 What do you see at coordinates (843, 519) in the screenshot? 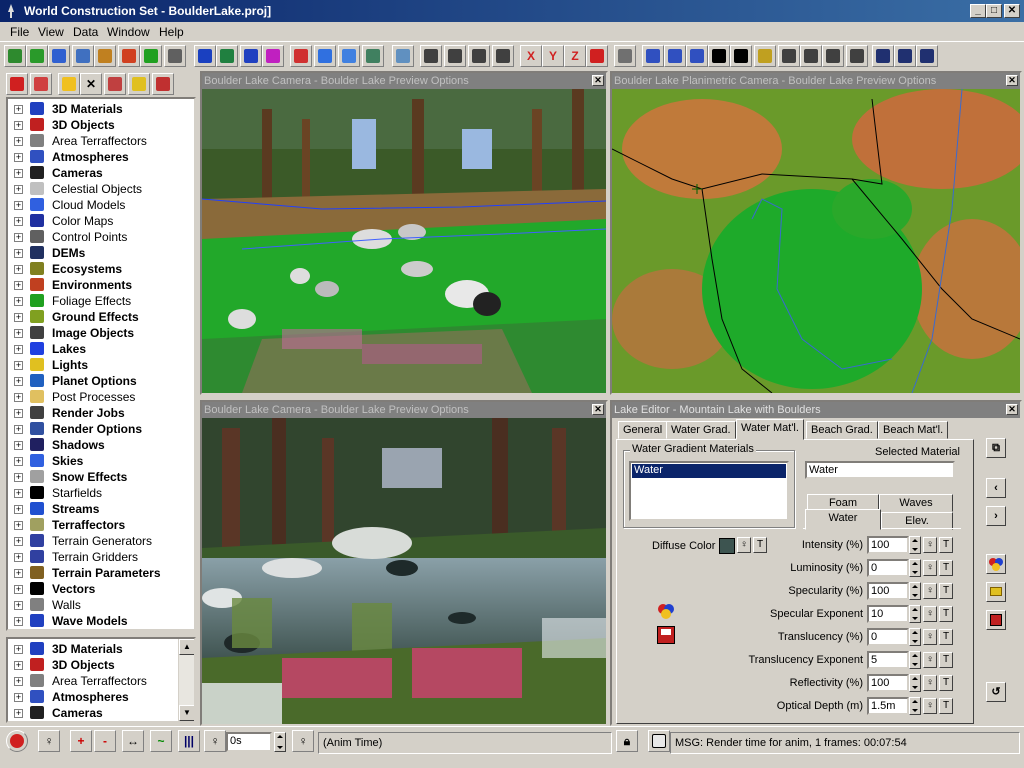
I see `subtab-water: Water` at bounding box center [843, 519].